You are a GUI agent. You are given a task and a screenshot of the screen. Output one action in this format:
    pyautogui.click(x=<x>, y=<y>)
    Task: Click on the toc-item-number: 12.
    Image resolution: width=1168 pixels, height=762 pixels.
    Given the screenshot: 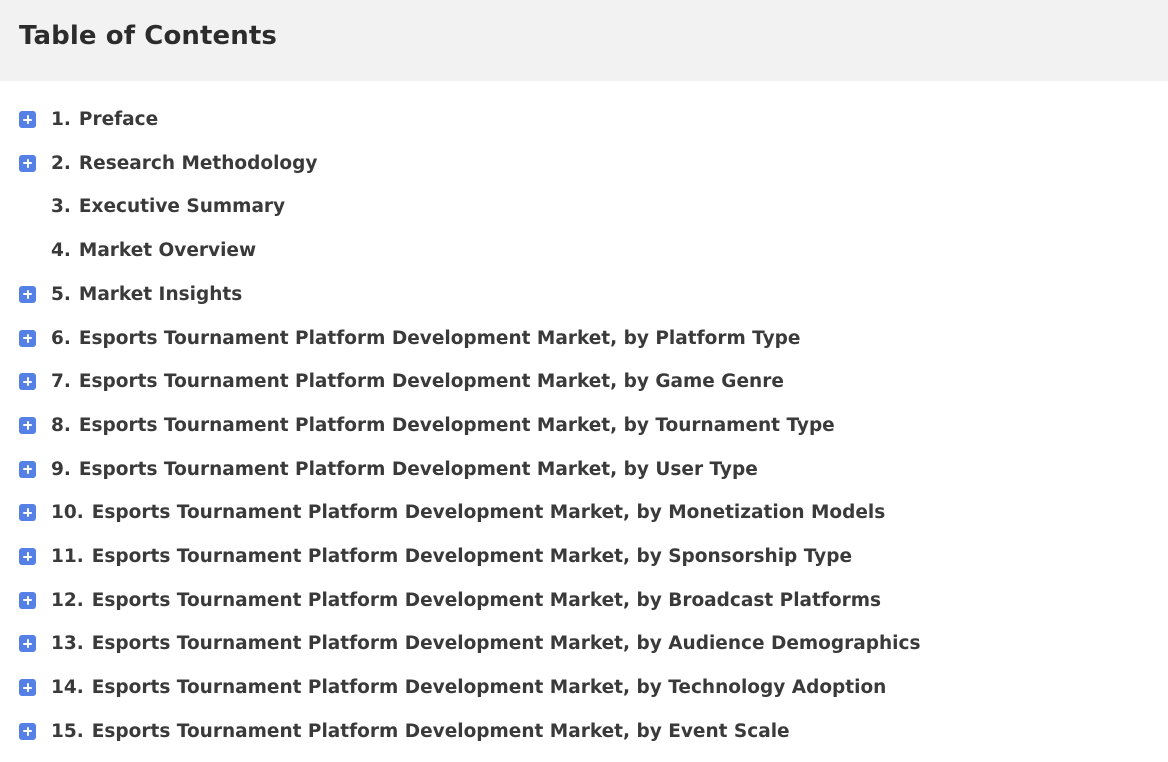 What is the action you would take?
    pyautogui.click(x=67, y=600)
    